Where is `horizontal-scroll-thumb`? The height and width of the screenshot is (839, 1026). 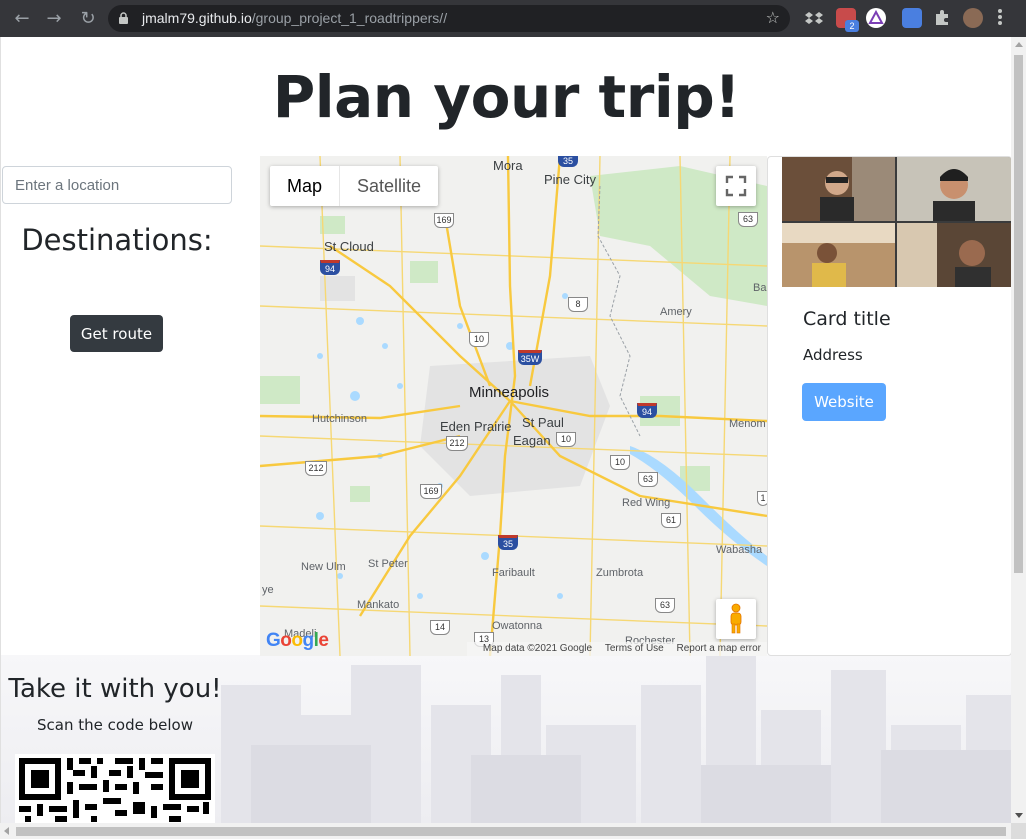 horizontal-scroll-thumb is located at coordinates (511, 831).